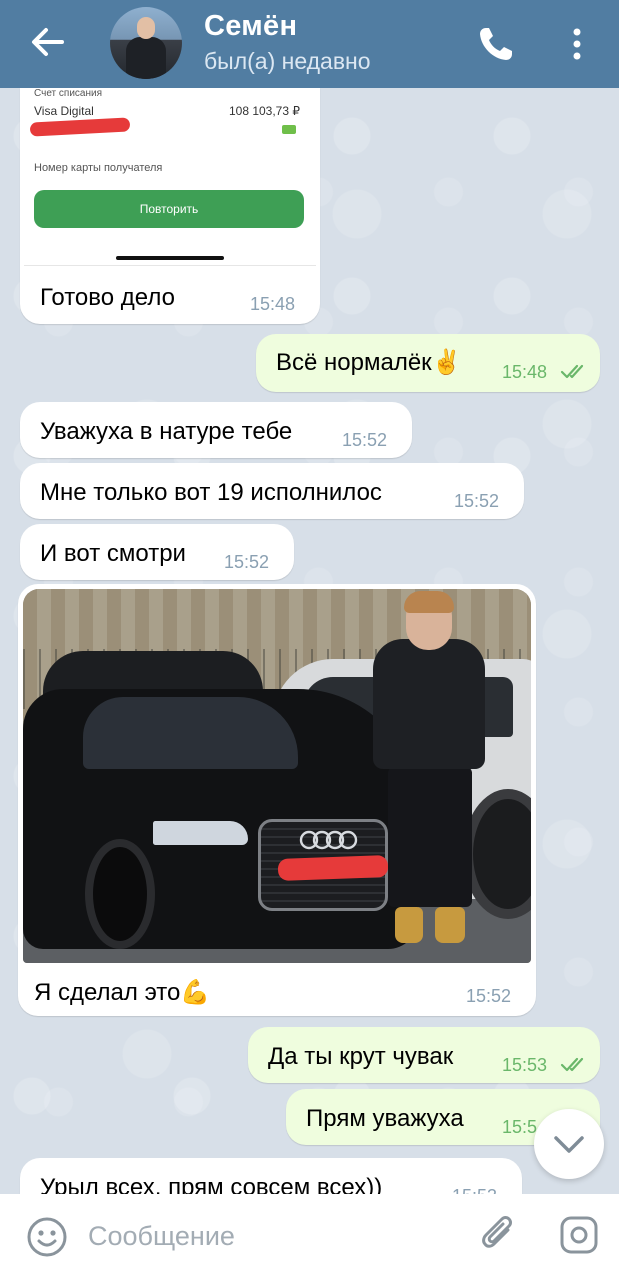 The height and width of the screenshot is (1280, 619). What do you see at coordinates (113, 553) in the screenshot?
I see `message-text: И вот смотри` at bounding box center [113, 553].